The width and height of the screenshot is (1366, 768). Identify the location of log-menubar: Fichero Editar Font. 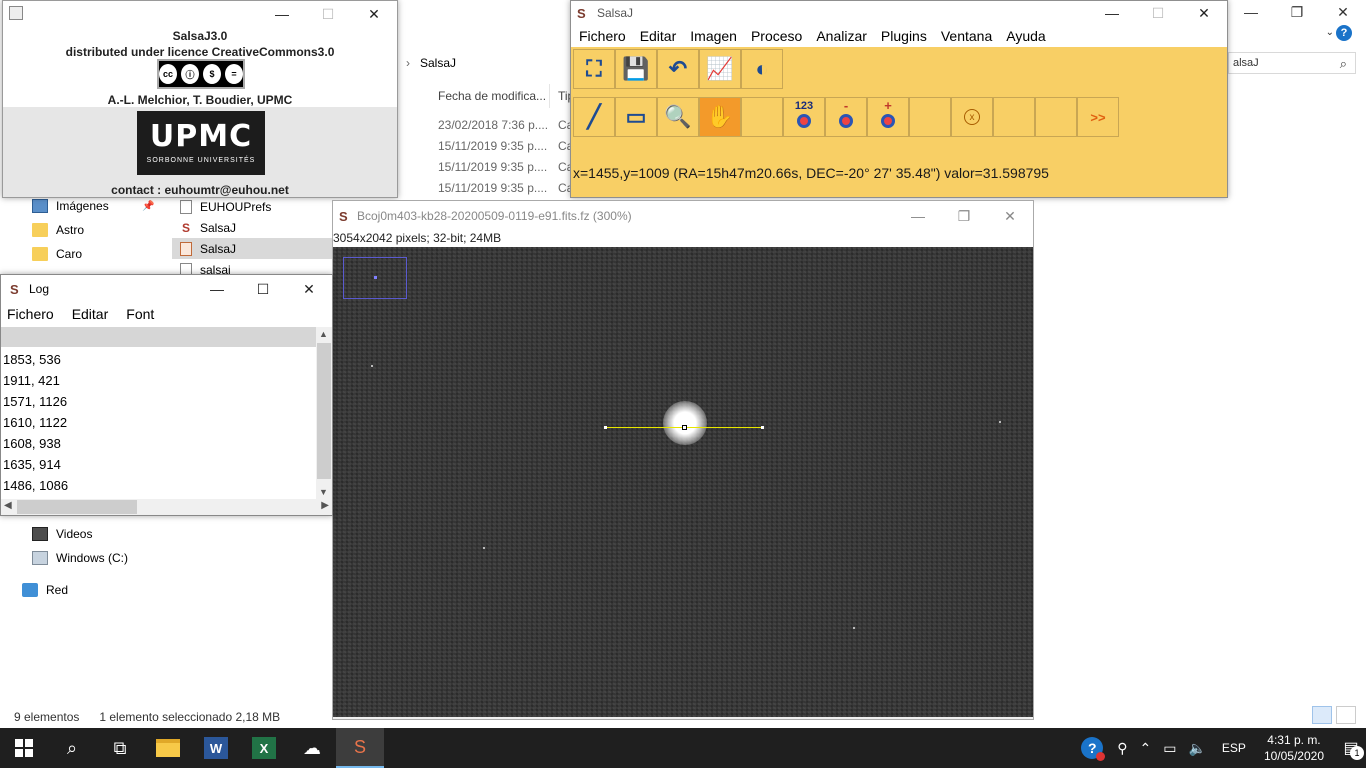
(166, 314).